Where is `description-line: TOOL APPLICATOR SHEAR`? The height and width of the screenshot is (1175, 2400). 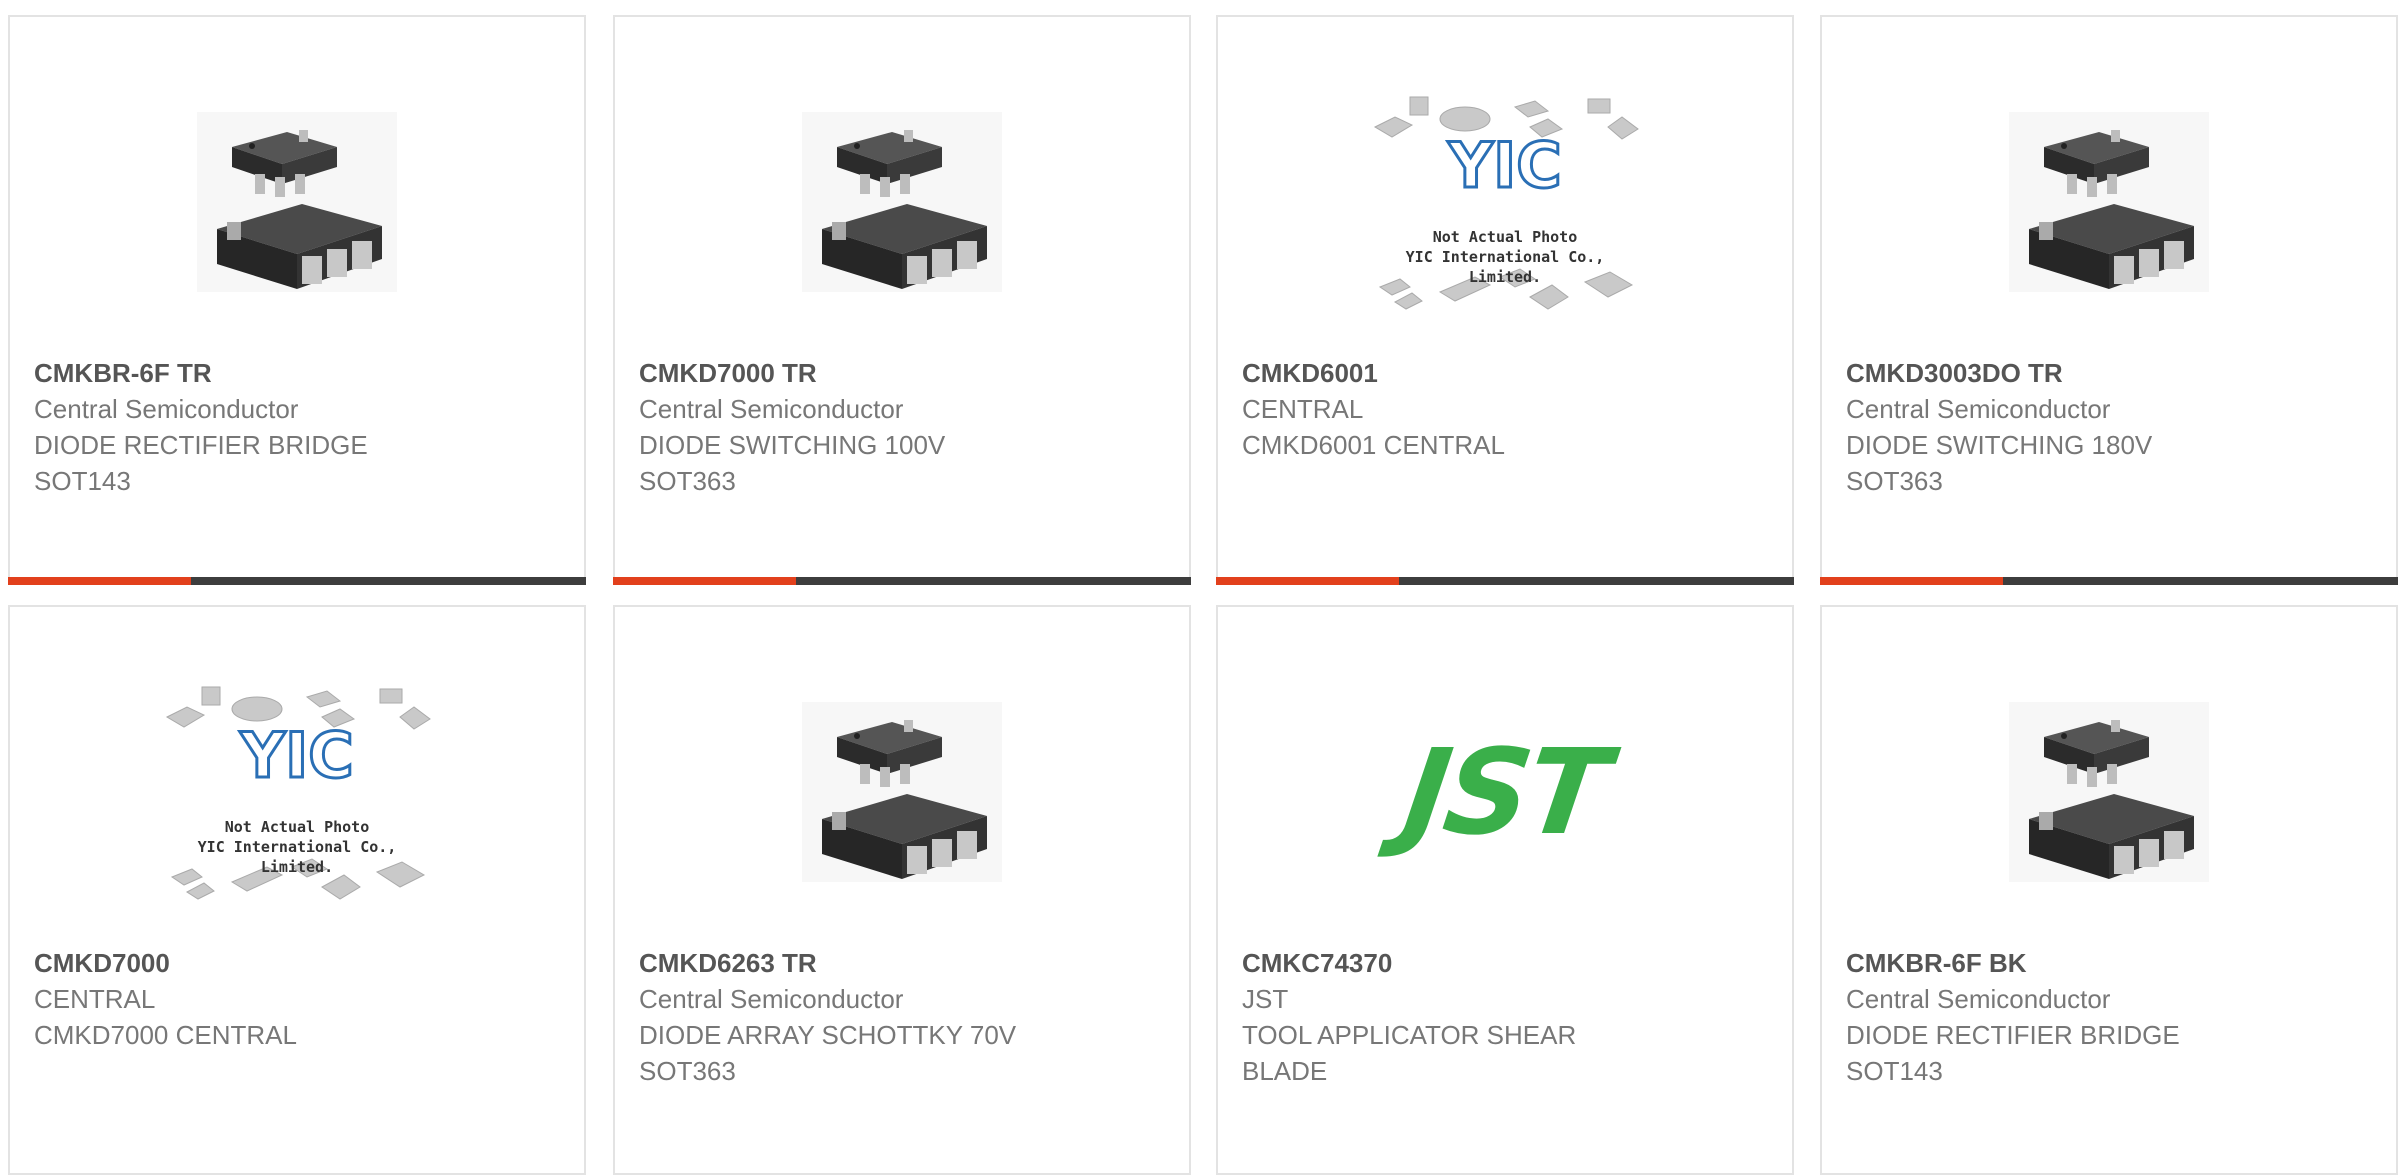 description-line: TOOL APPLICATOR SHEAR is located at coordinates (1409, 1035).